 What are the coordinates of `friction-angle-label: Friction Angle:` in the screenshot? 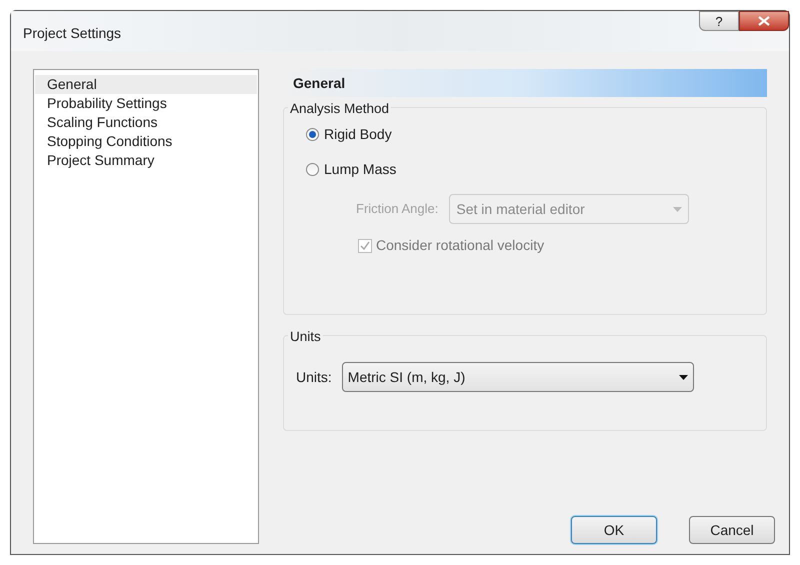 It's located at (397, 209).